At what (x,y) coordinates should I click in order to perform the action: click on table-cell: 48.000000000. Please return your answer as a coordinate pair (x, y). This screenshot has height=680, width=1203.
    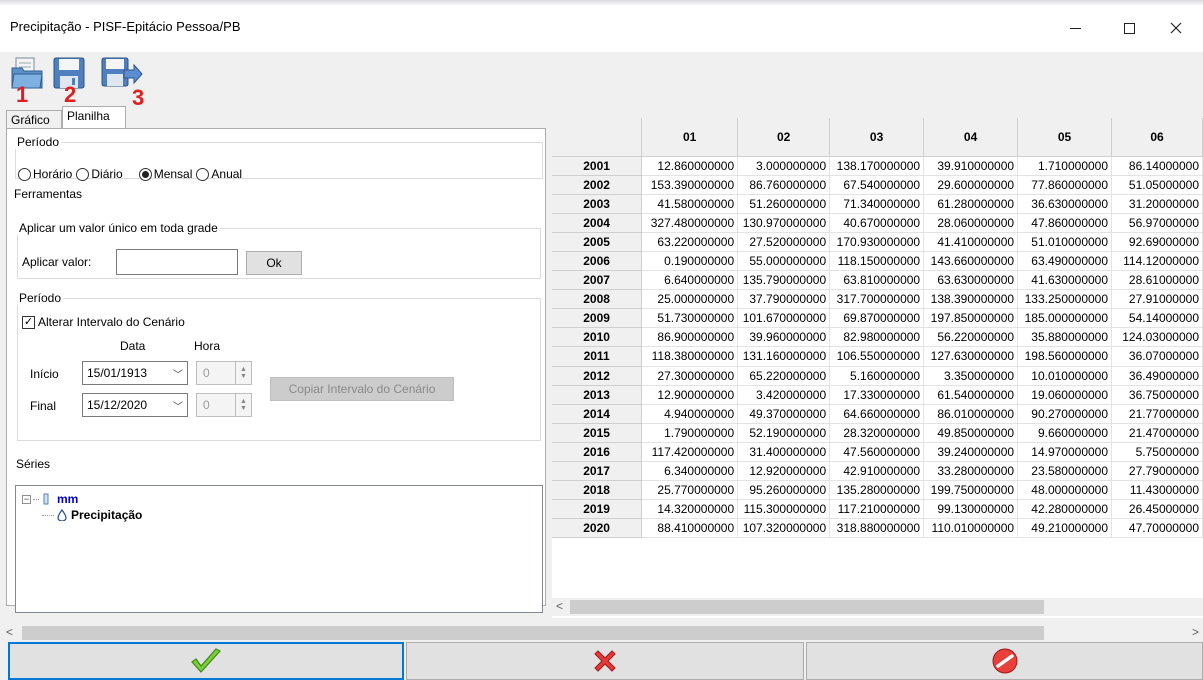
    Looking at the image, I should click on (1065, 490).